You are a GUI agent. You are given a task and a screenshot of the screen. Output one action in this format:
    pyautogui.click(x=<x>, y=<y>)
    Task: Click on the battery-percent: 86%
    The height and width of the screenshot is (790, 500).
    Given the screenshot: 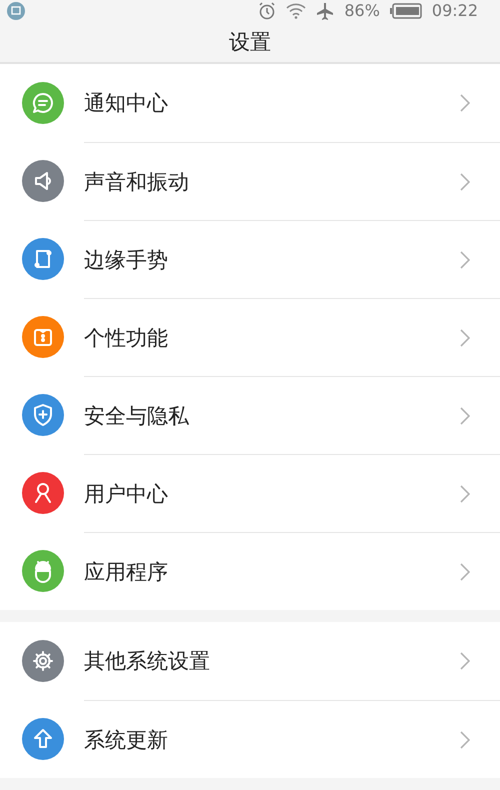 What is the action you would take?
    pyautogui.click(x=362, y=10)
    